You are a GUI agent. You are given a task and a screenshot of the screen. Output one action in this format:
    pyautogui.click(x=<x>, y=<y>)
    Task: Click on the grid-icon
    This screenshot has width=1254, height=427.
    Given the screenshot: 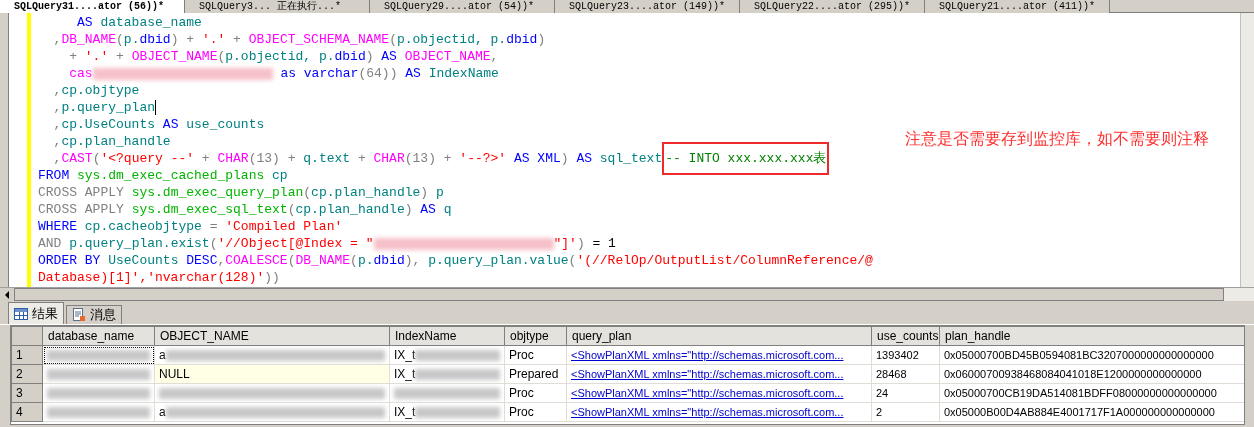 What is the action you would take?
    pyautogui.click(x=21, y=313)
    